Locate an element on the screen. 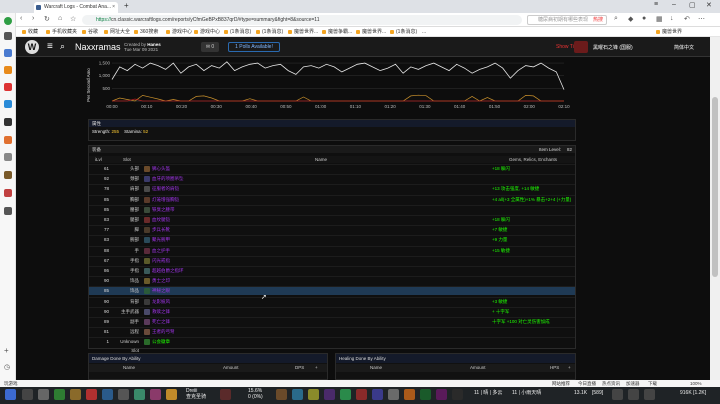 The image size is (720, 404). status-item: 热点资讯 is located at coordinates (611, 383).